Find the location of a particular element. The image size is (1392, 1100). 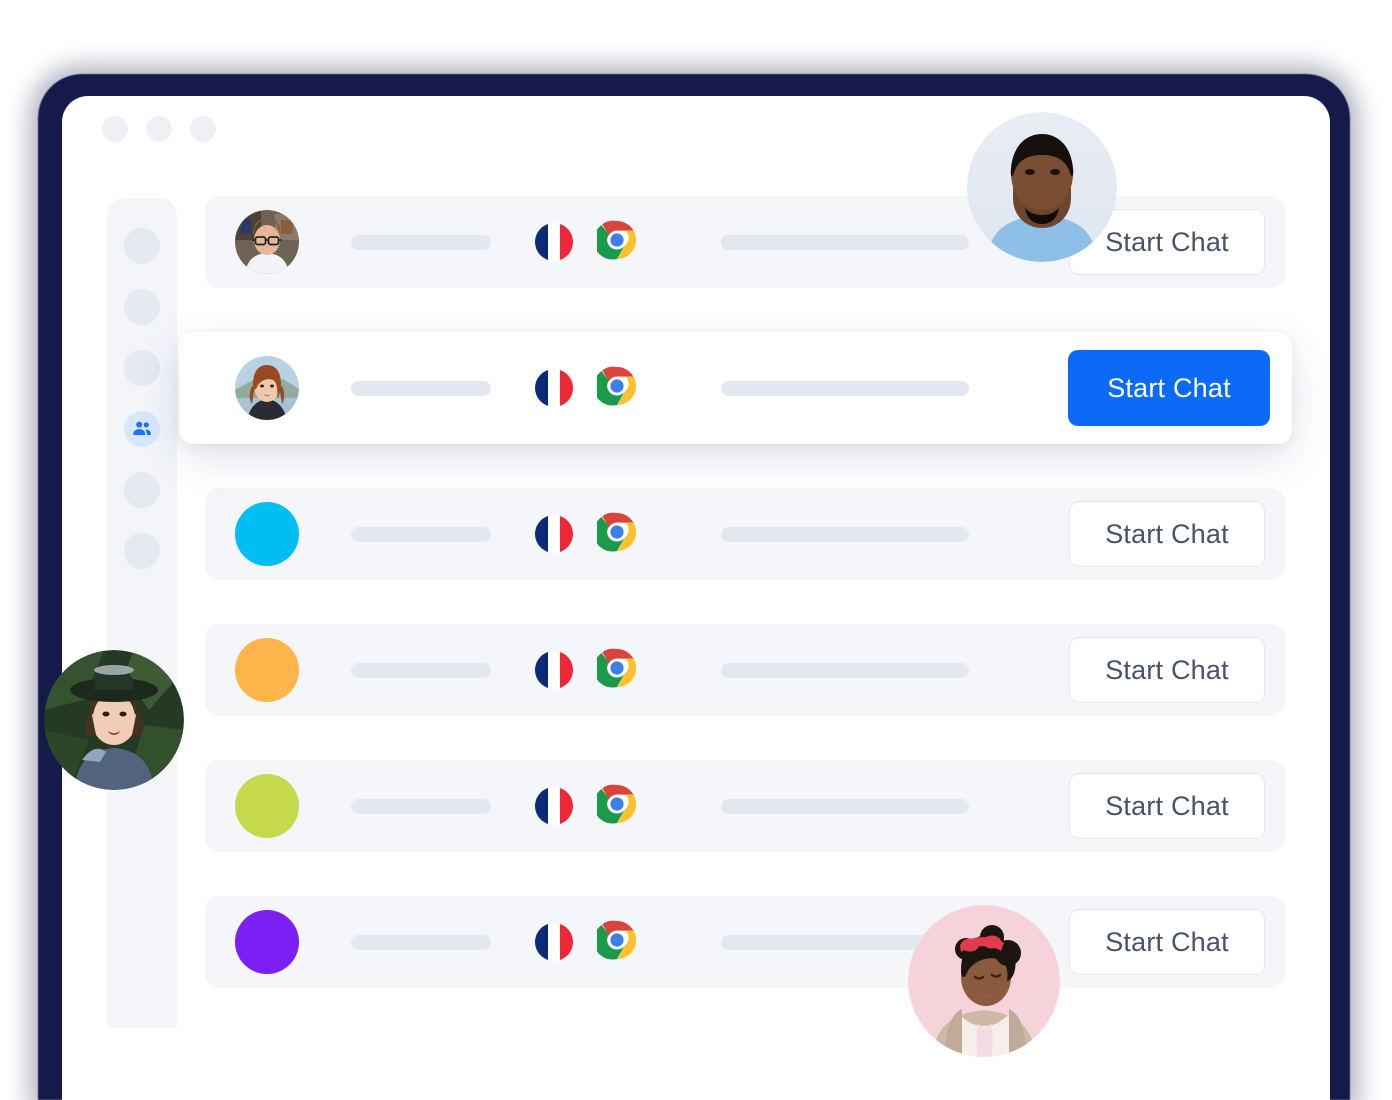

avatar-man-glasses is located at coordinates (267, 242).